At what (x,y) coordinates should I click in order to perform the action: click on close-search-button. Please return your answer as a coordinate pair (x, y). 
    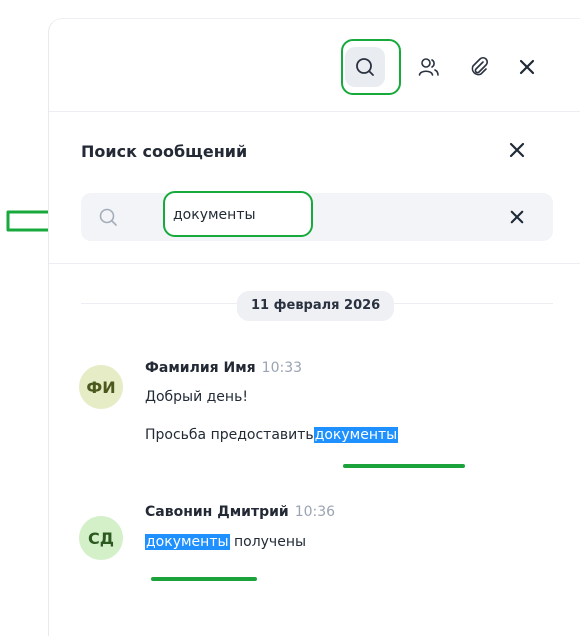
    Looking at the image, I should click on (517, 150).